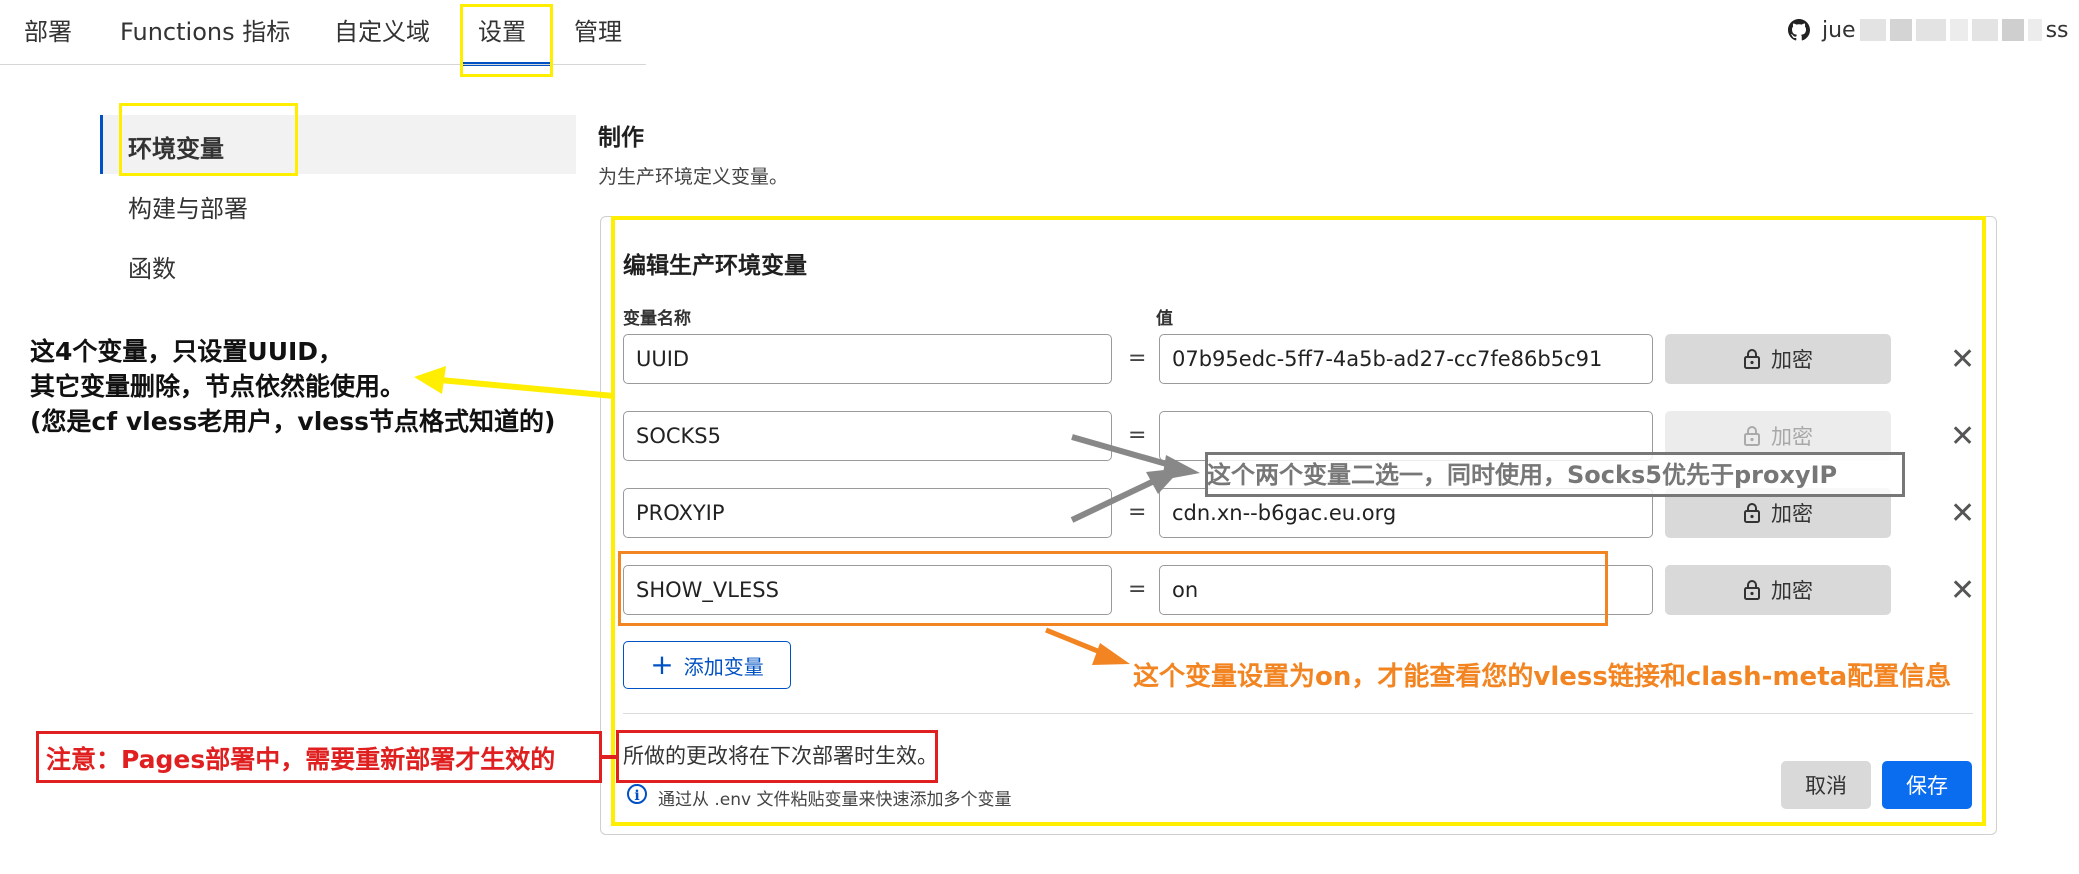 This screenshot has width=2079, height=874. What do you see at coordinates (187, 351) in the screenshot?
I see `annotation-uuid-line-1: 这4个变量，只设置UUID，` at bounding box center [187, 351].